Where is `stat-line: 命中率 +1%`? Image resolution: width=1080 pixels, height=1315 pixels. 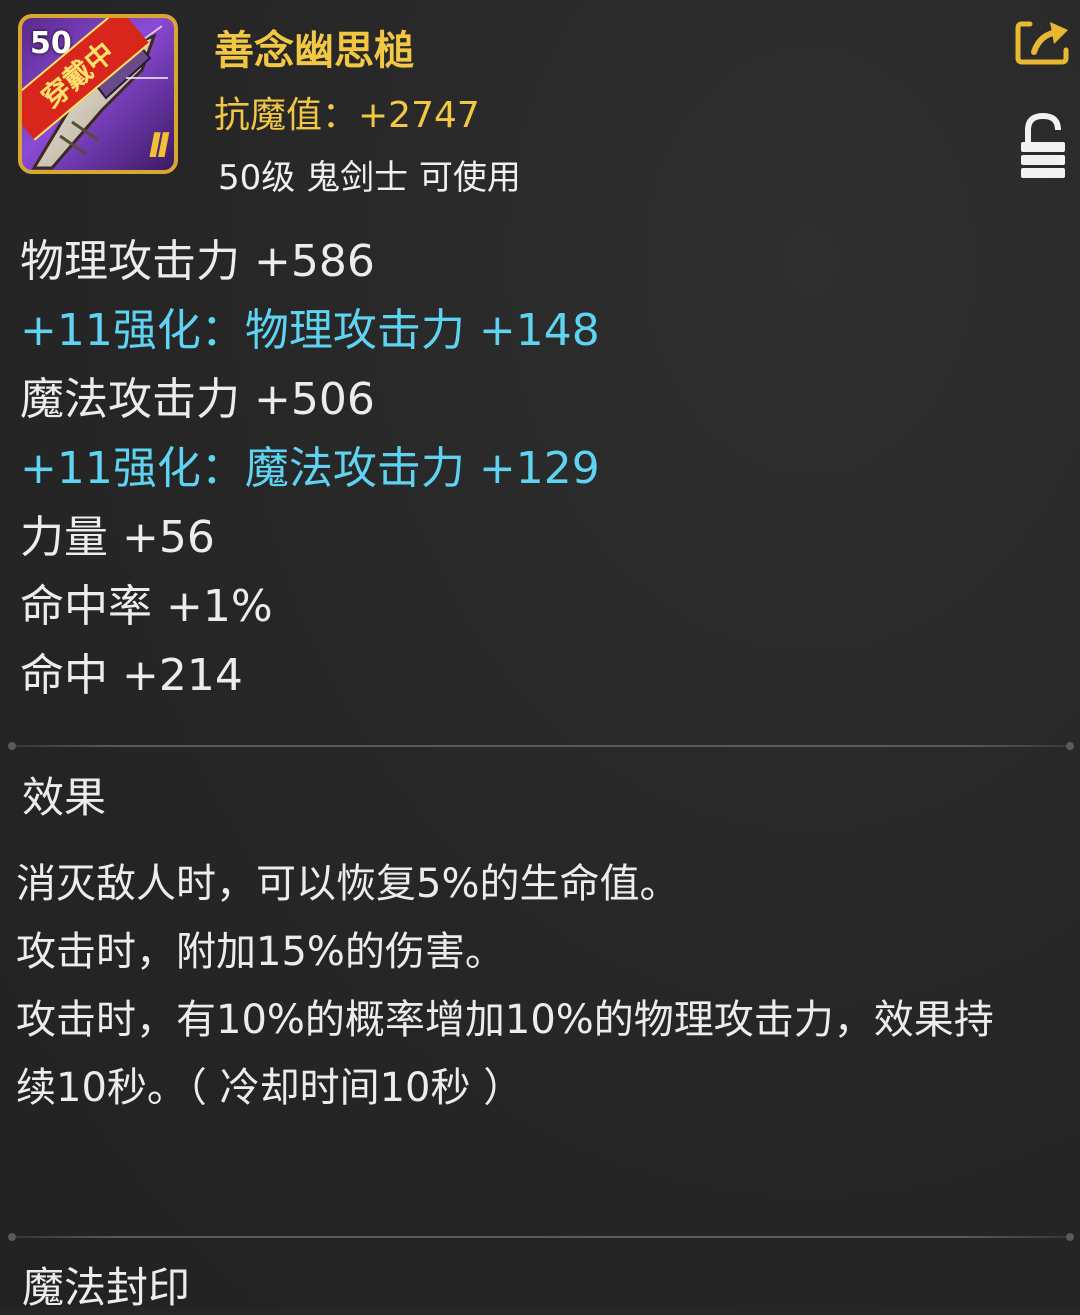 stat-line: 命中率 +1% is located at coordinates (146, 606).